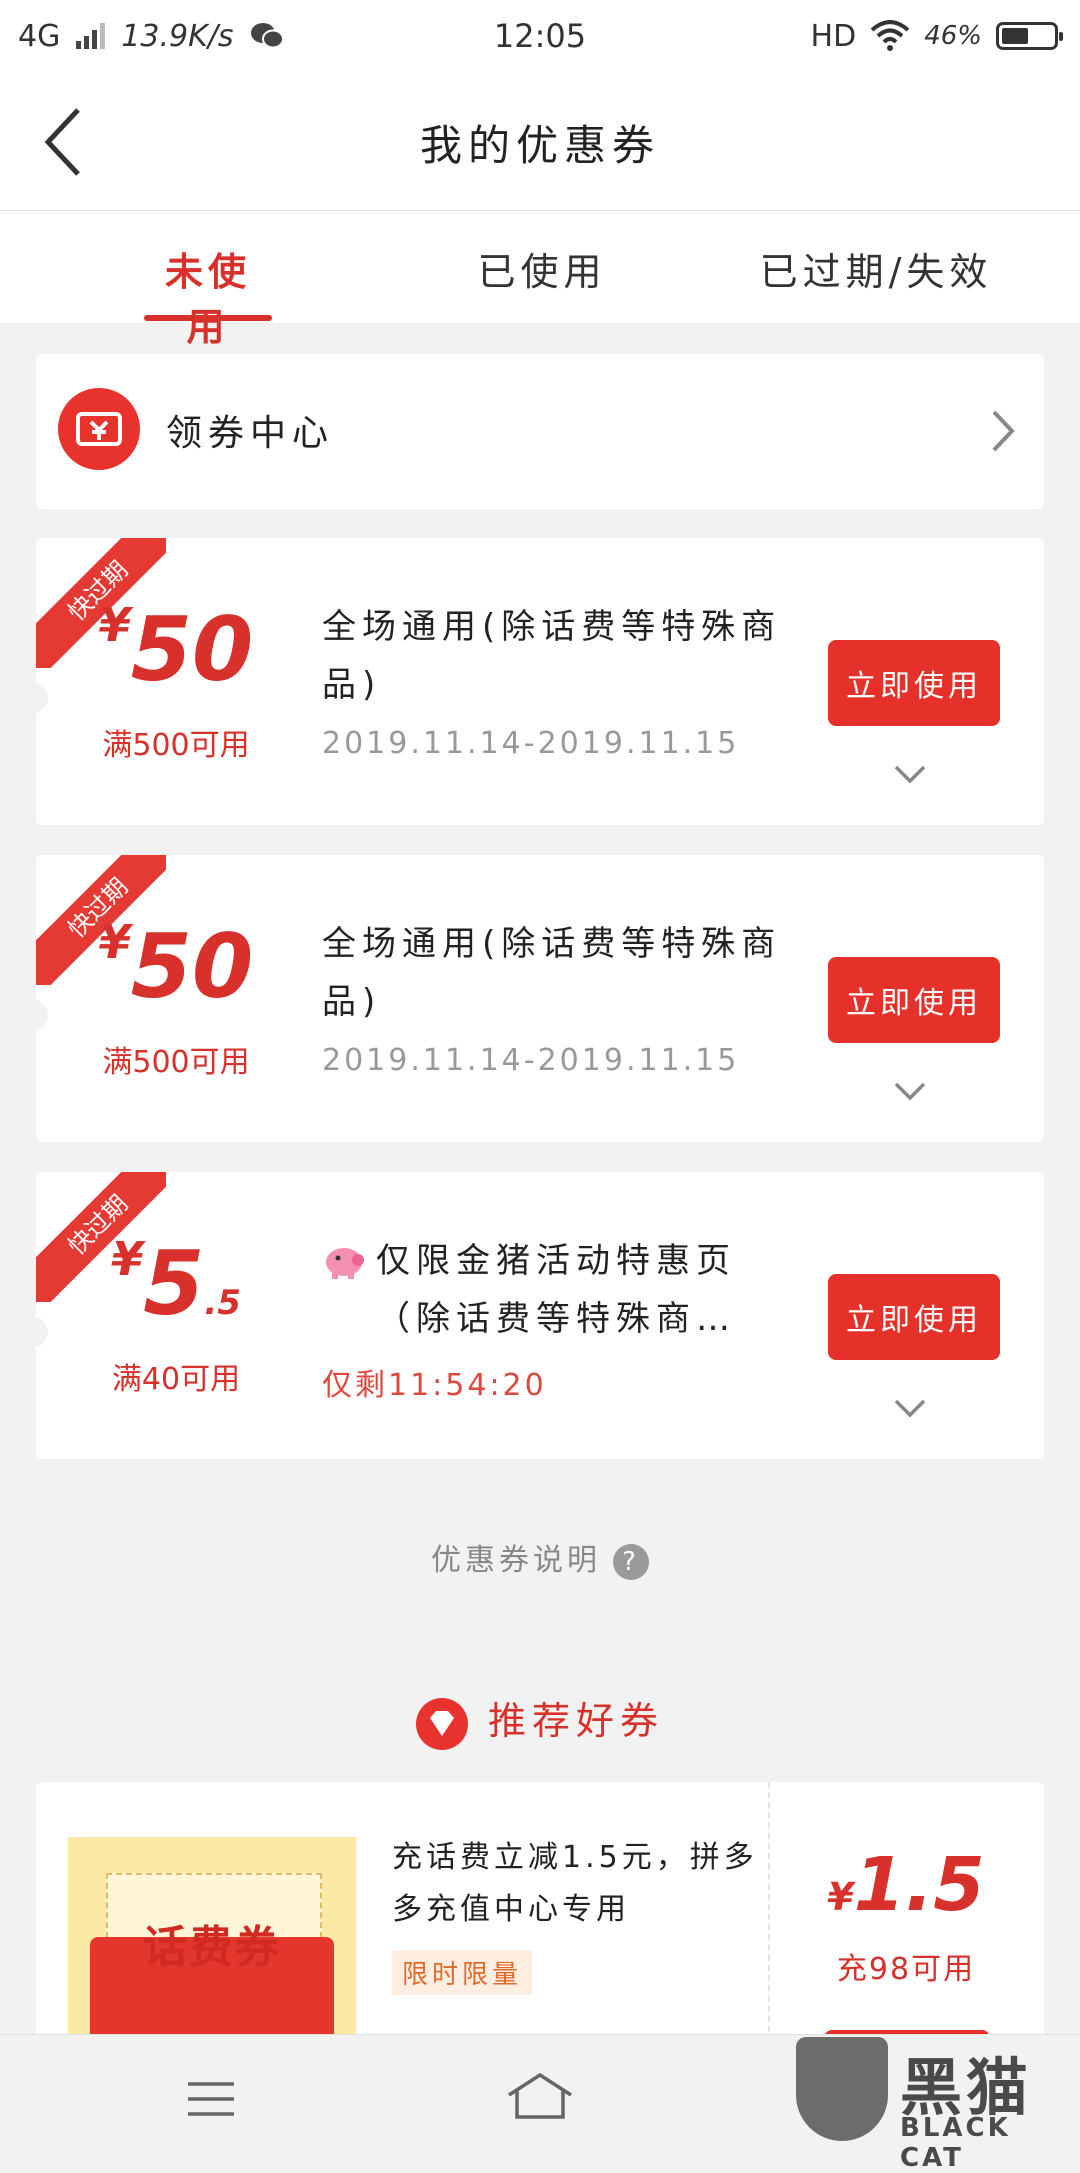 The height and width of the screenshot is (2173, 1080). I want to click on status-right: HD 46%, so click(936, 36).